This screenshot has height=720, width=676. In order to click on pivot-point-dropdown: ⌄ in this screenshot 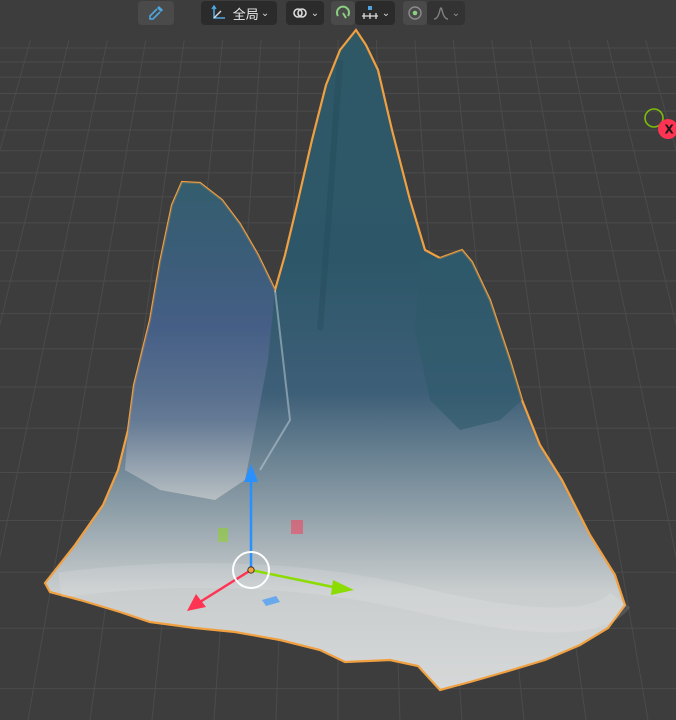, I will do `click(305, 13)`.